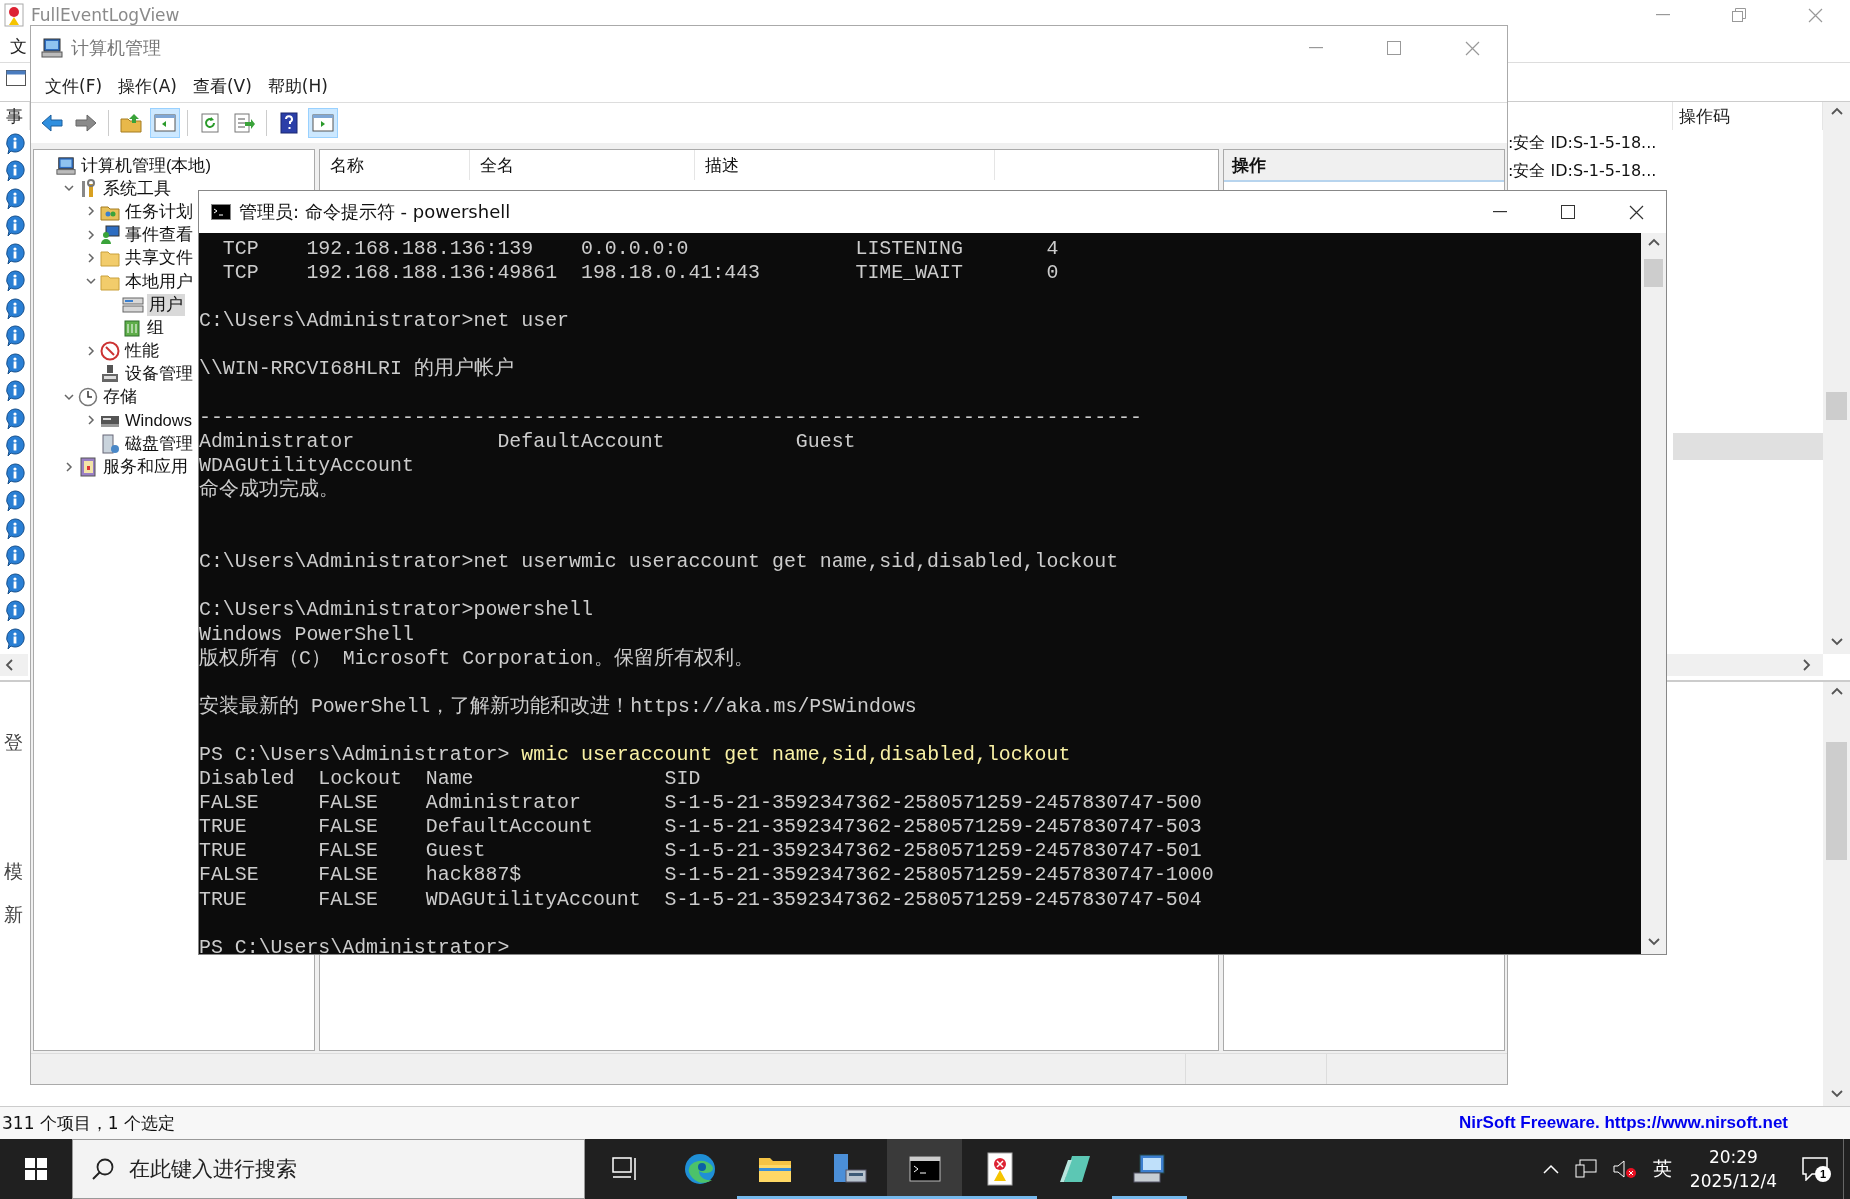  What do you see at coordinates (74, 86) in the screenshot?
I see `menu-item: 文件(F)` at bounding box center [74, 86].